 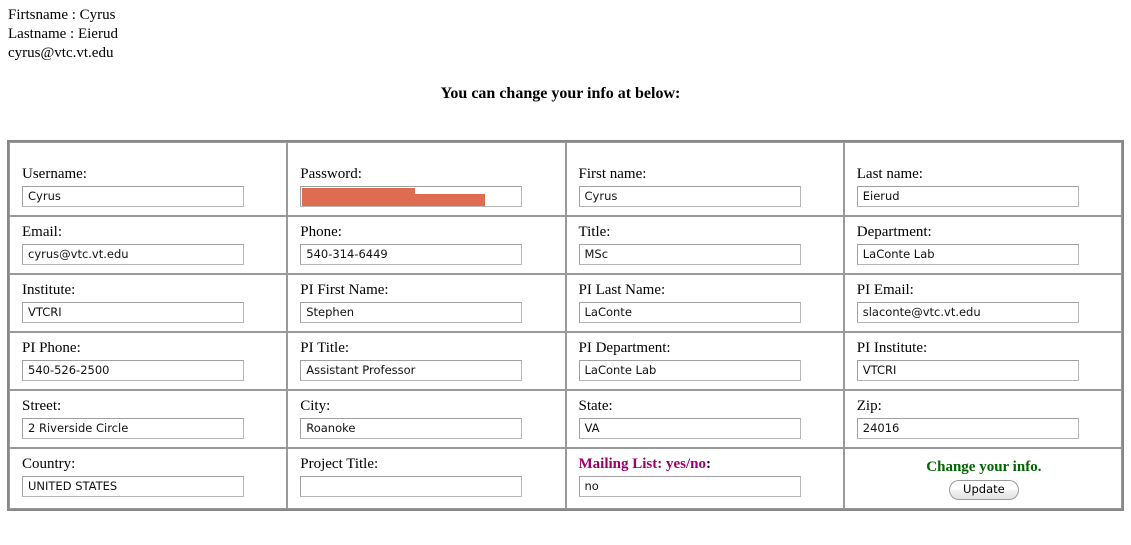 I want to click on label-password: Password:, so click(x=331, y=174).